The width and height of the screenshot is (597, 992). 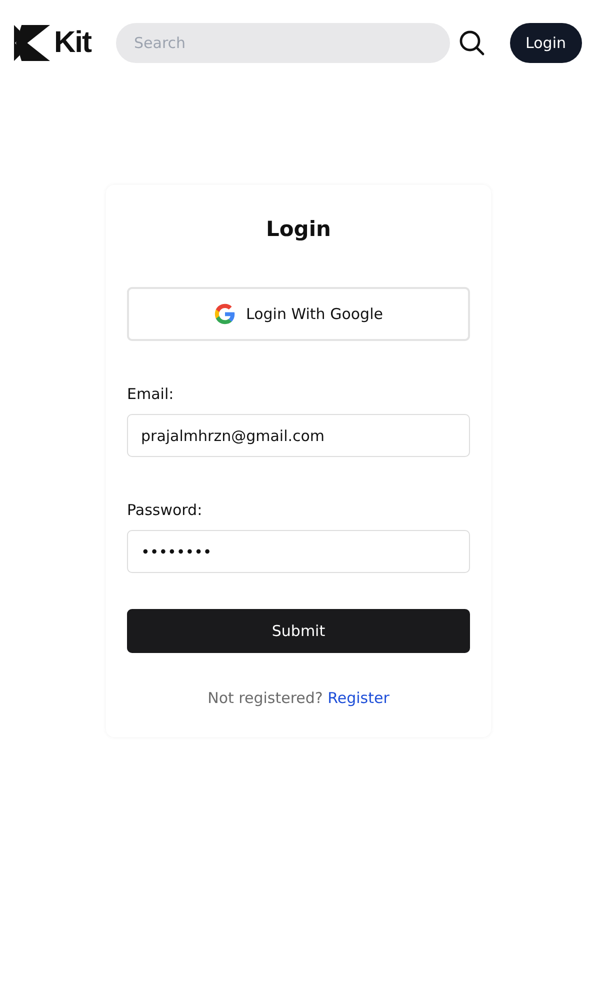 What do you see at coordinates (298, 698) in the screenshot?
I see `register-prompt: Not registered? Register` at bounding box center [298, 698].